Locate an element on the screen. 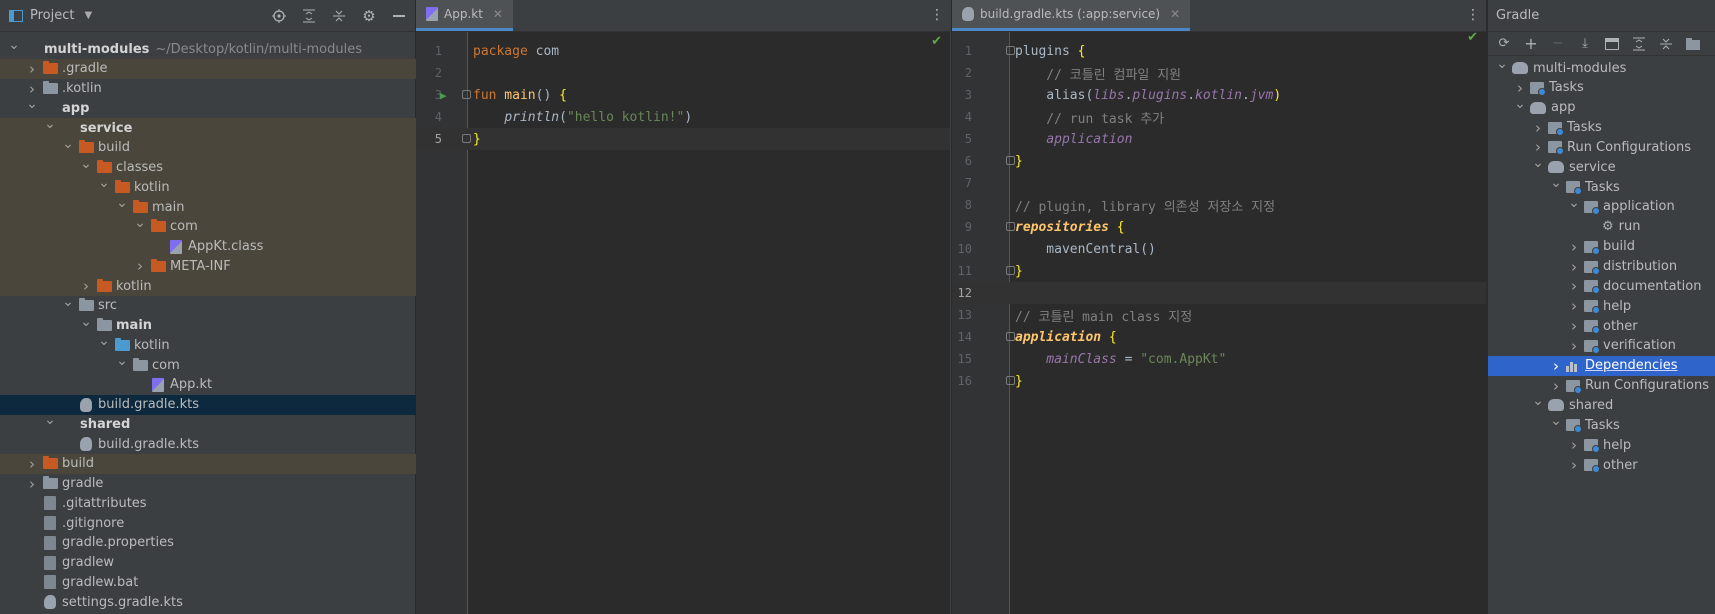 The width and height of the screenshot is (1715, 614). project-tree-item: › .gradle is located at coordinates (208, 68).